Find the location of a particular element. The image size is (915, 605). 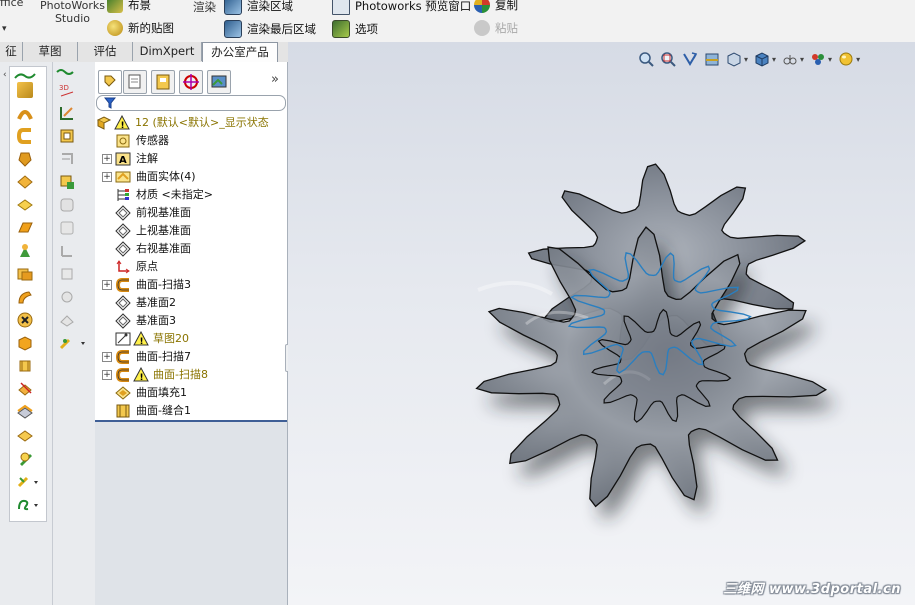

render-region-label: 渲染区域 is located at coordinates (270, 6).